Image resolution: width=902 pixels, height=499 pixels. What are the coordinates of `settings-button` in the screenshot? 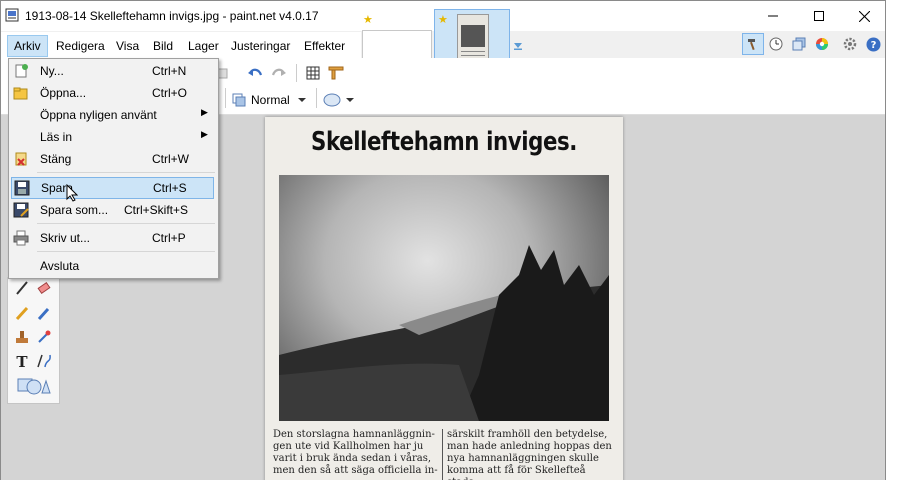 It's located at (850, 44).